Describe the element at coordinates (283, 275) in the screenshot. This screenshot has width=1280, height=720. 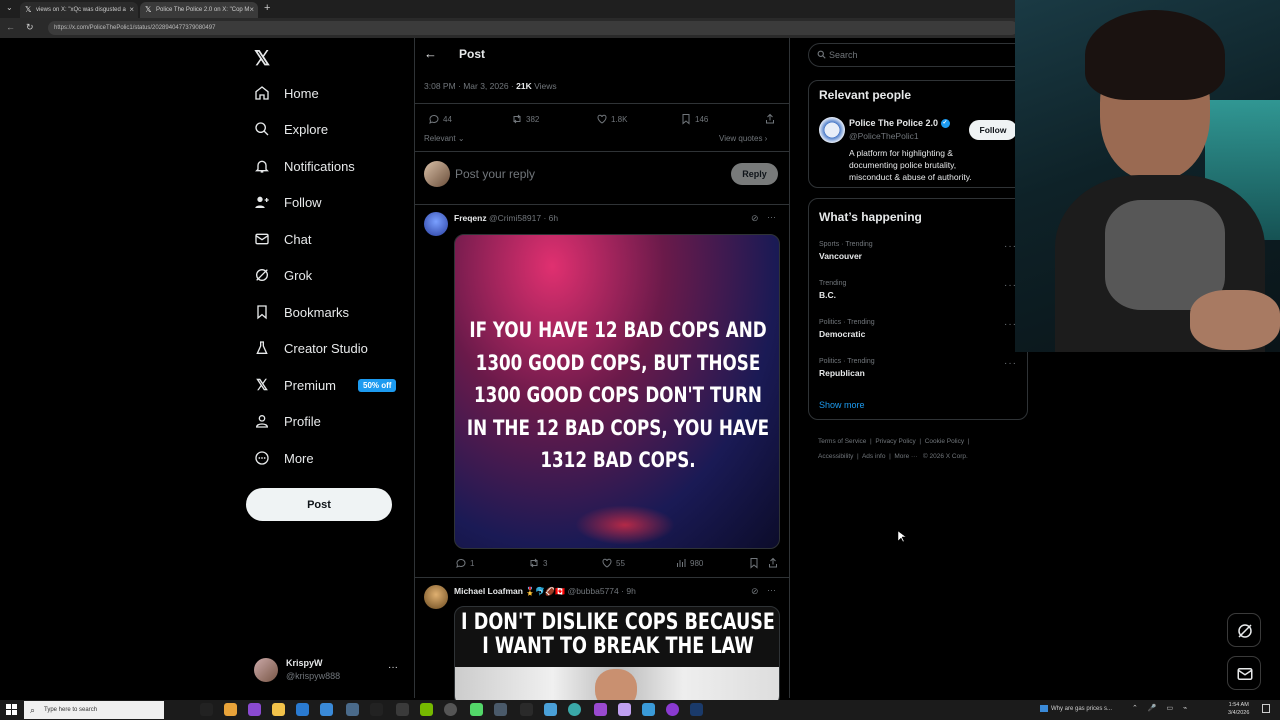
I see `nav-grok: Grok` at that location.